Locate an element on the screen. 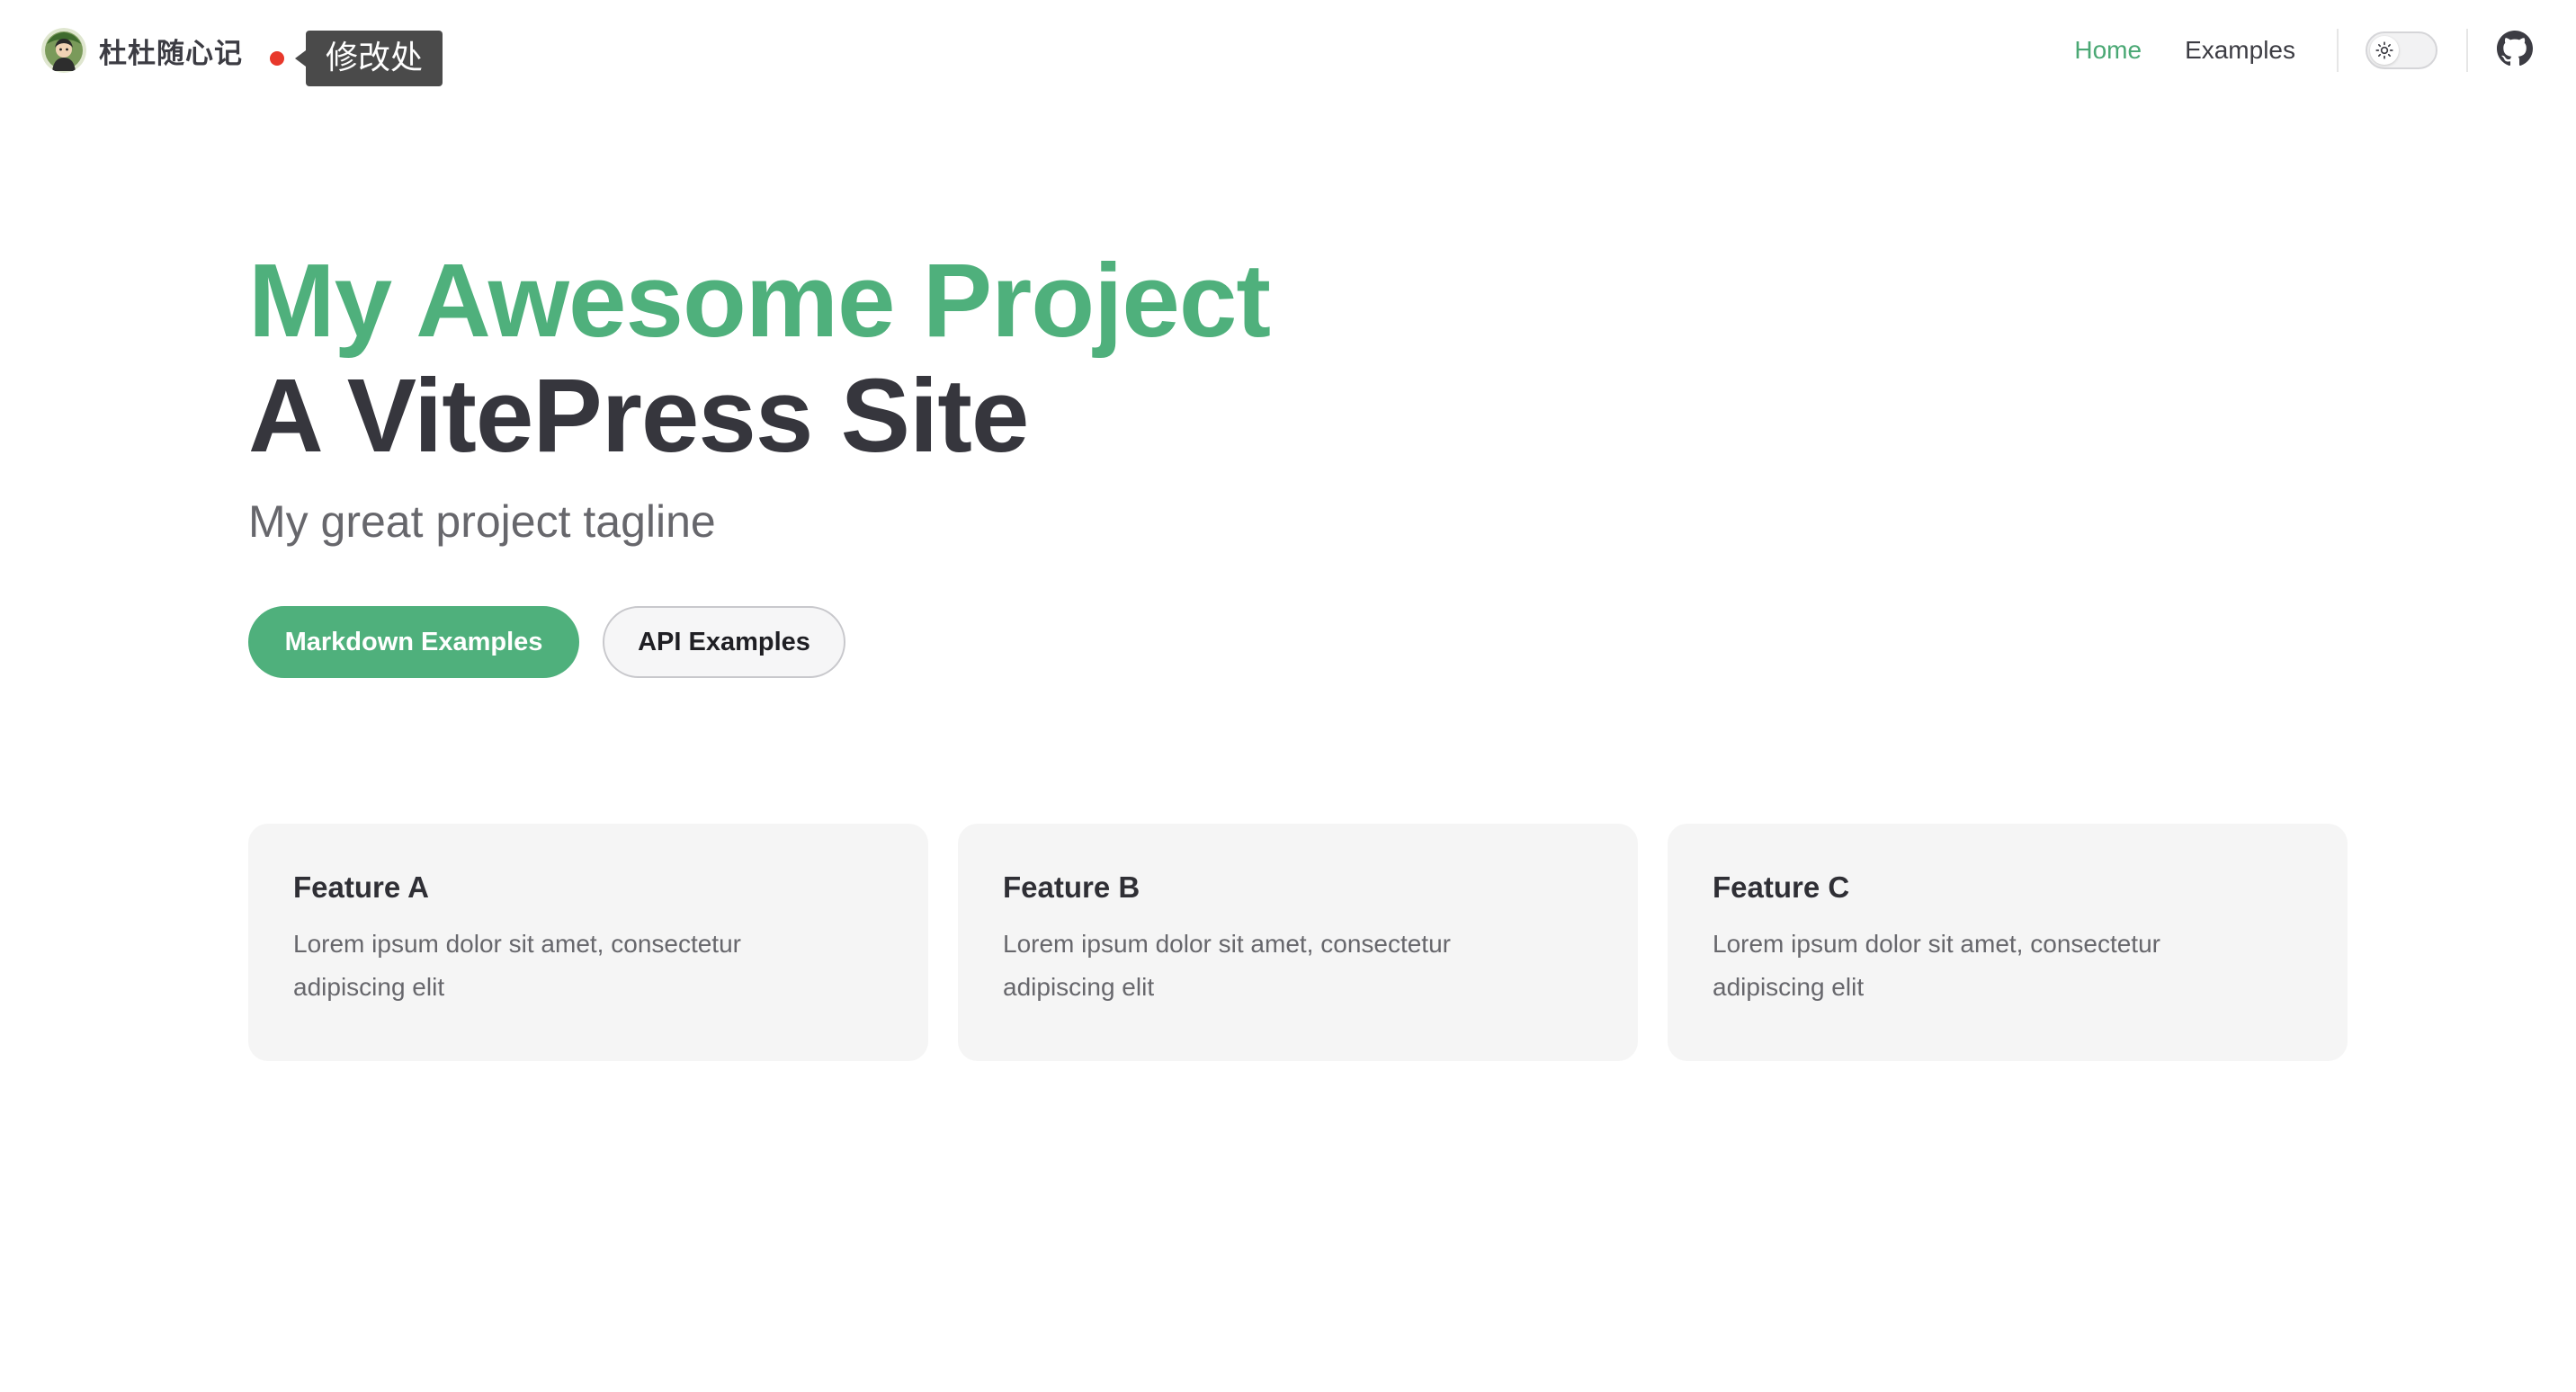 The width and height of the screenshot is (2576, 1392). annotation-pointer is located at coordinates (300, 58).